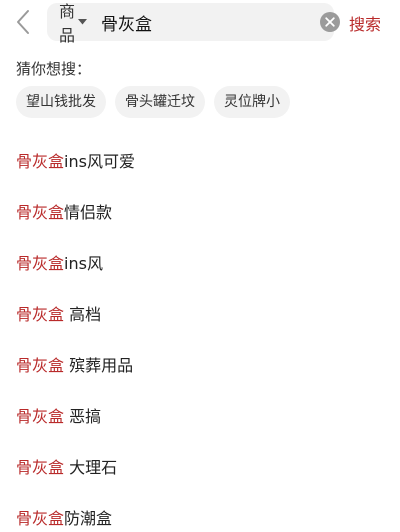  What do you see at coordinates (200, 465) in the screenshot?
I see `suggestion-item: 骨灰盒 大理石` at bounding box center [200, 465].